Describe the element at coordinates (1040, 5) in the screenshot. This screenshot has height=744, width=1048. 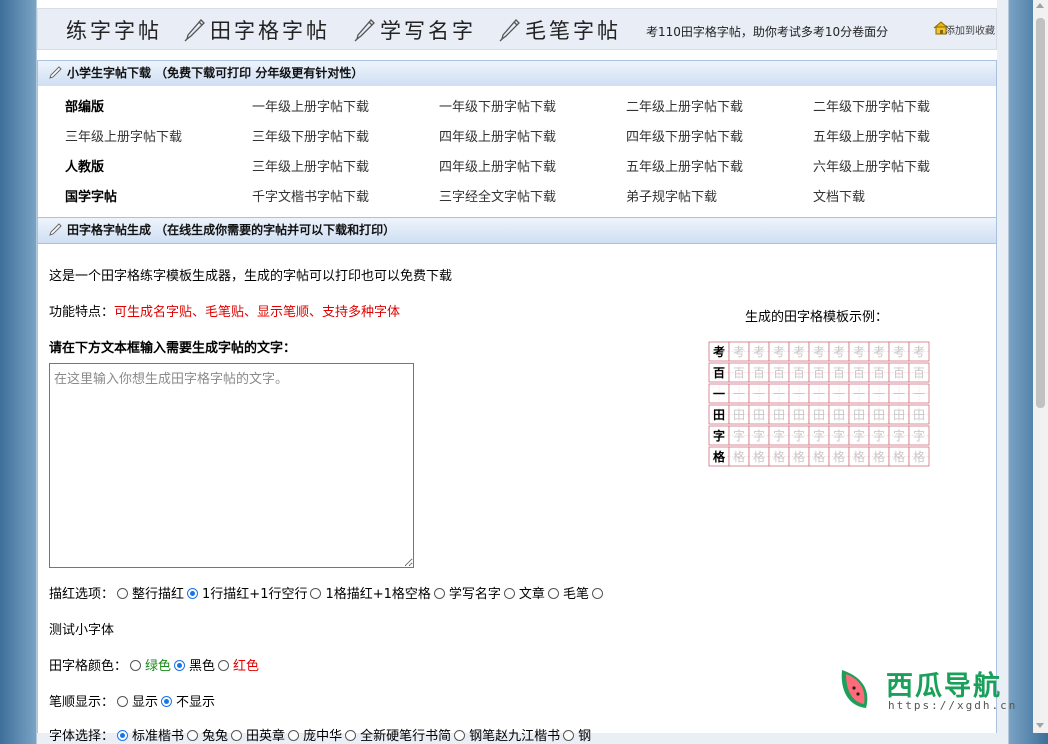
I see `scroll-up-icon` at that location.